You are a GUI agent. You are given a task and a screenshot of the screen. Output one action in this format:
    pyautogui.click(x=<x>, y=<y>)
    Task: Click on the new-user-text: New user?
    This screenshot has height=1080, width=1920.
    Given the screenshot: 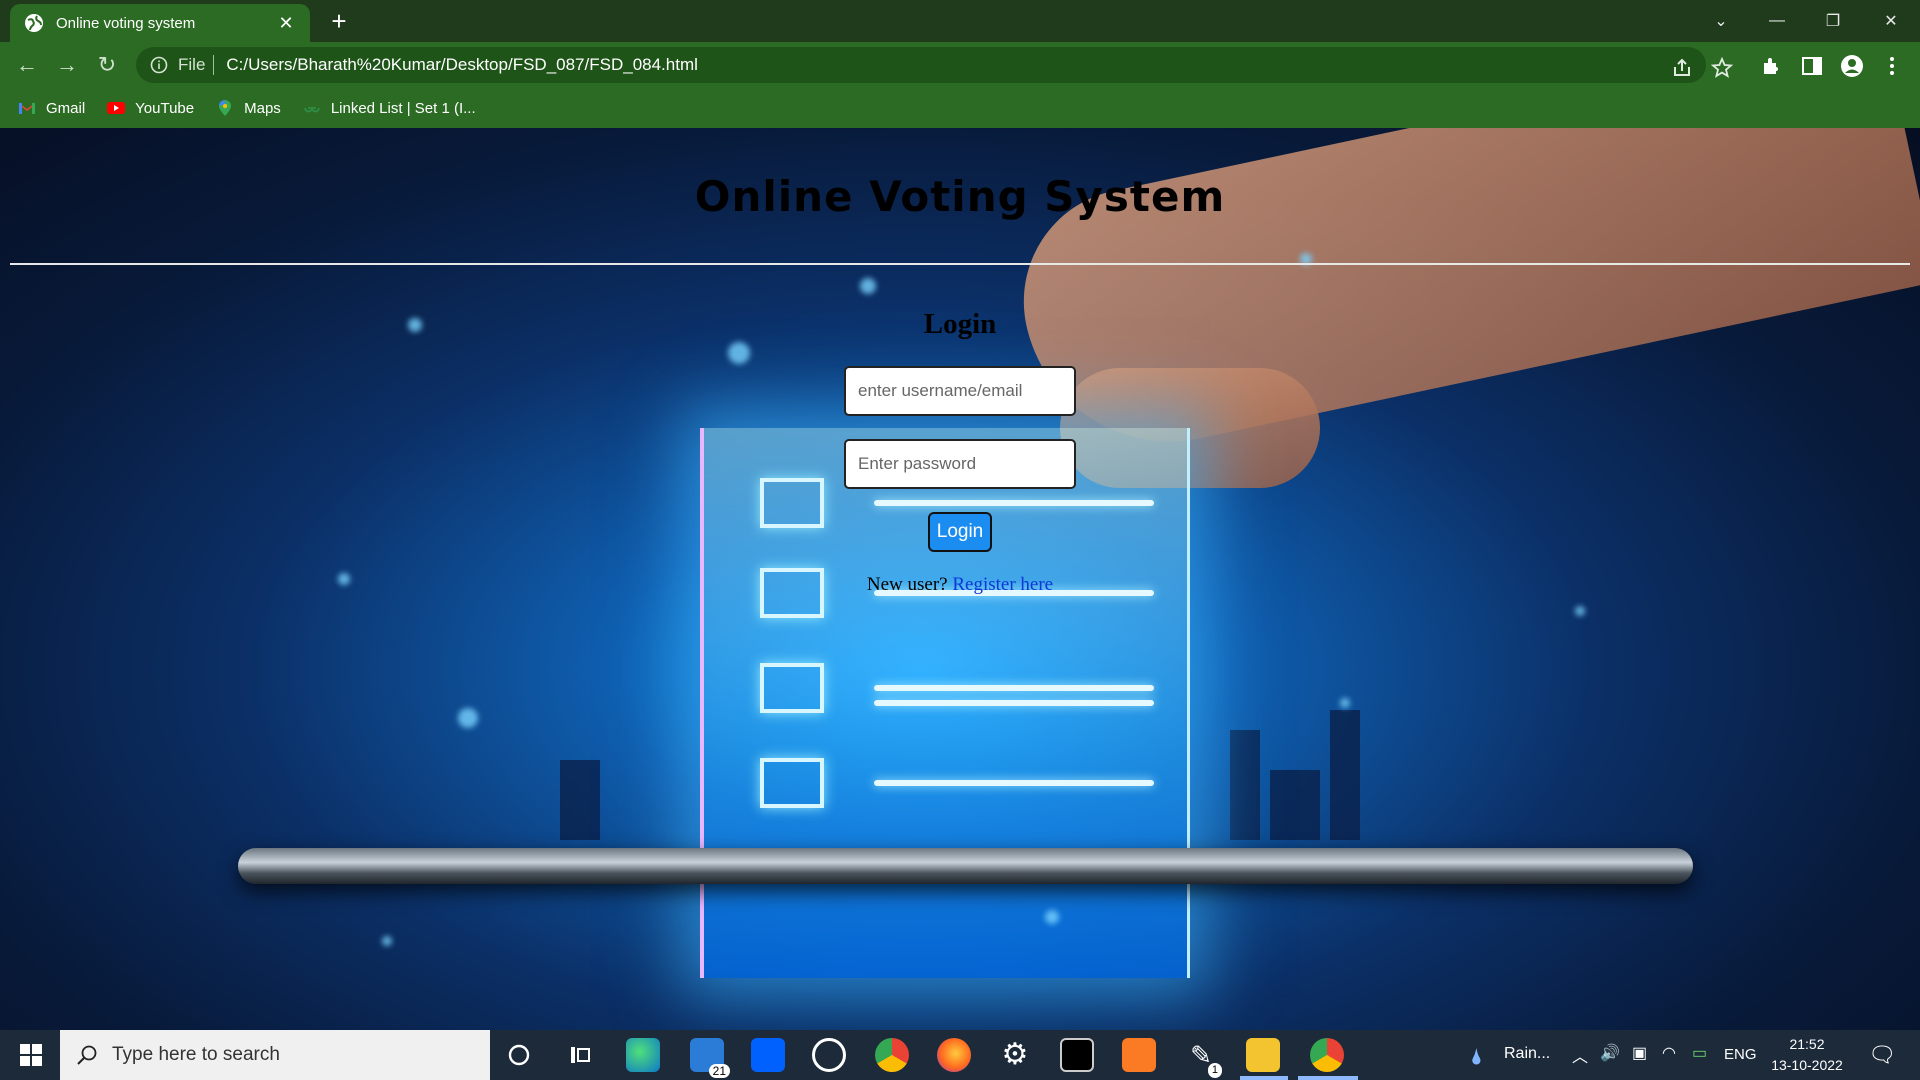 What is the action you would take?
    pyautogui.click(x=907, y=584)
    